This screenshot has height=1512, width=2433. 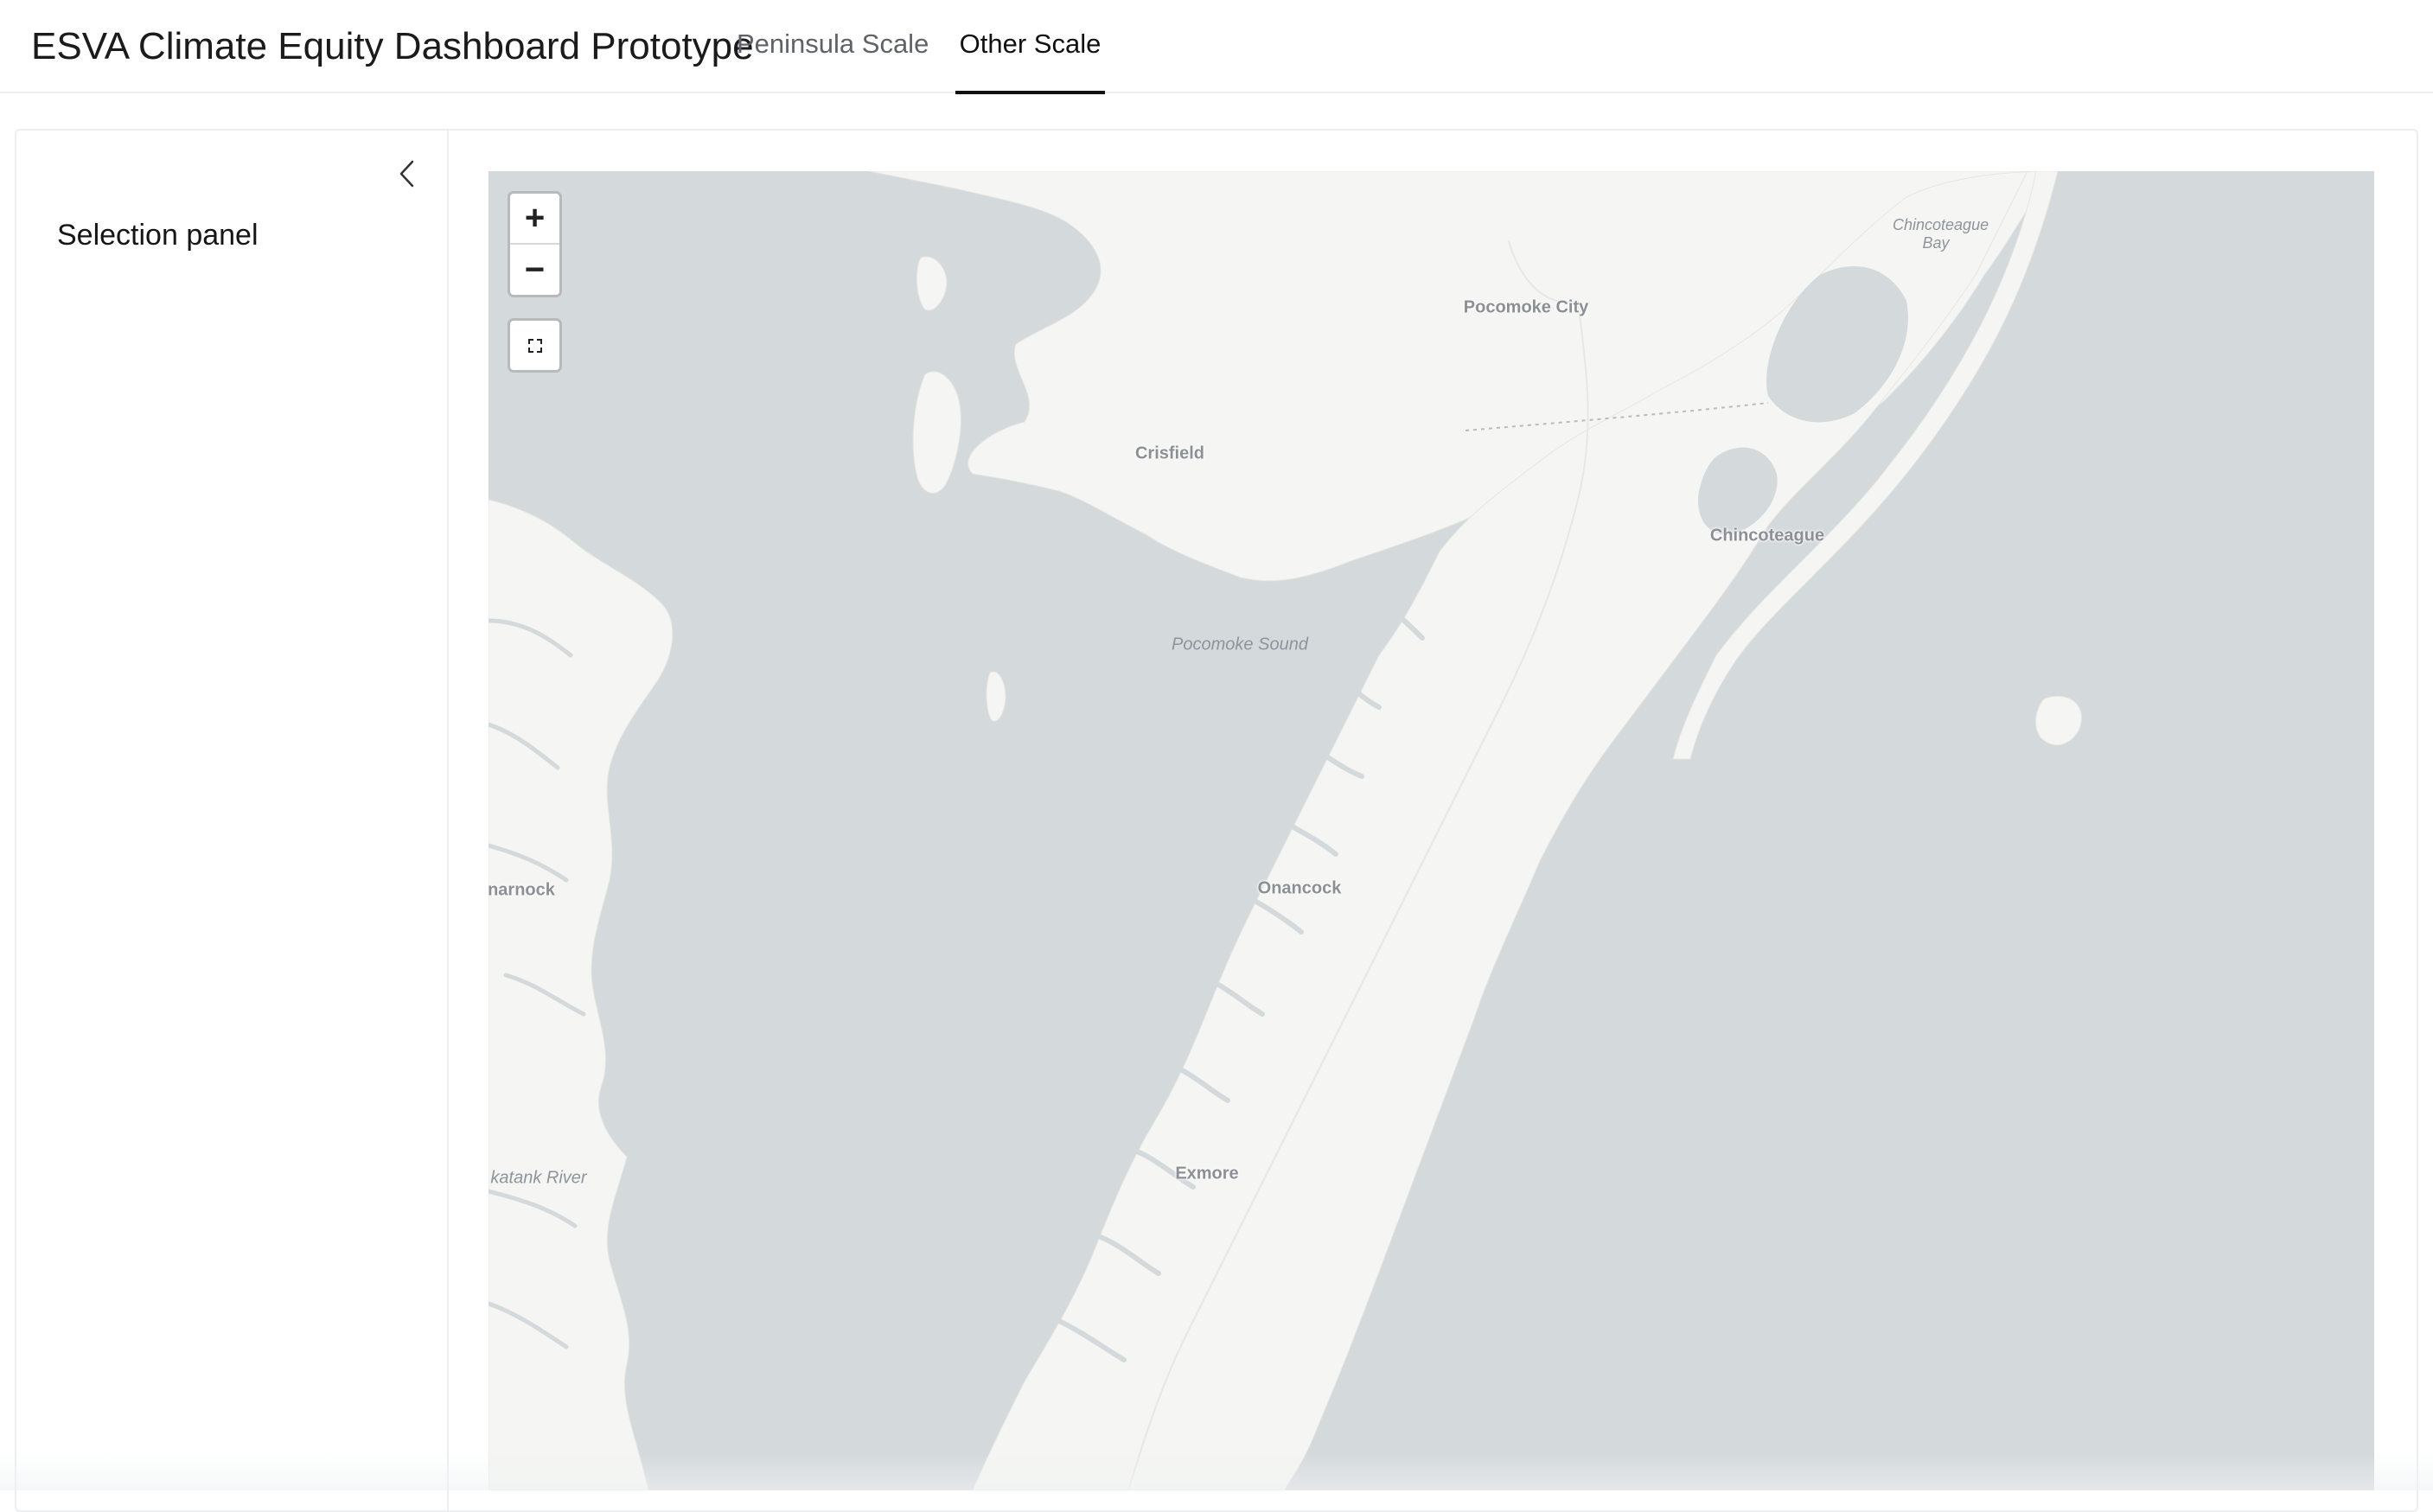 I want to click on chevron-left-icon, so click(x=406, y=174).